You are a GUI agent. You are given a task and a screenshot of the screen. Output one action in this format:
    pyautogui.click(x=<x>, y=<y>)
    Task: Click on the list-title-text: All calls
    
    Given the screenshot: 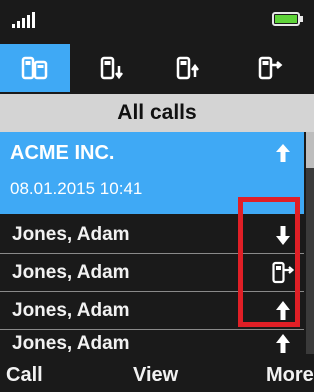 What is the action you would take?
    pyautogui.click(x=157, y=112)
    